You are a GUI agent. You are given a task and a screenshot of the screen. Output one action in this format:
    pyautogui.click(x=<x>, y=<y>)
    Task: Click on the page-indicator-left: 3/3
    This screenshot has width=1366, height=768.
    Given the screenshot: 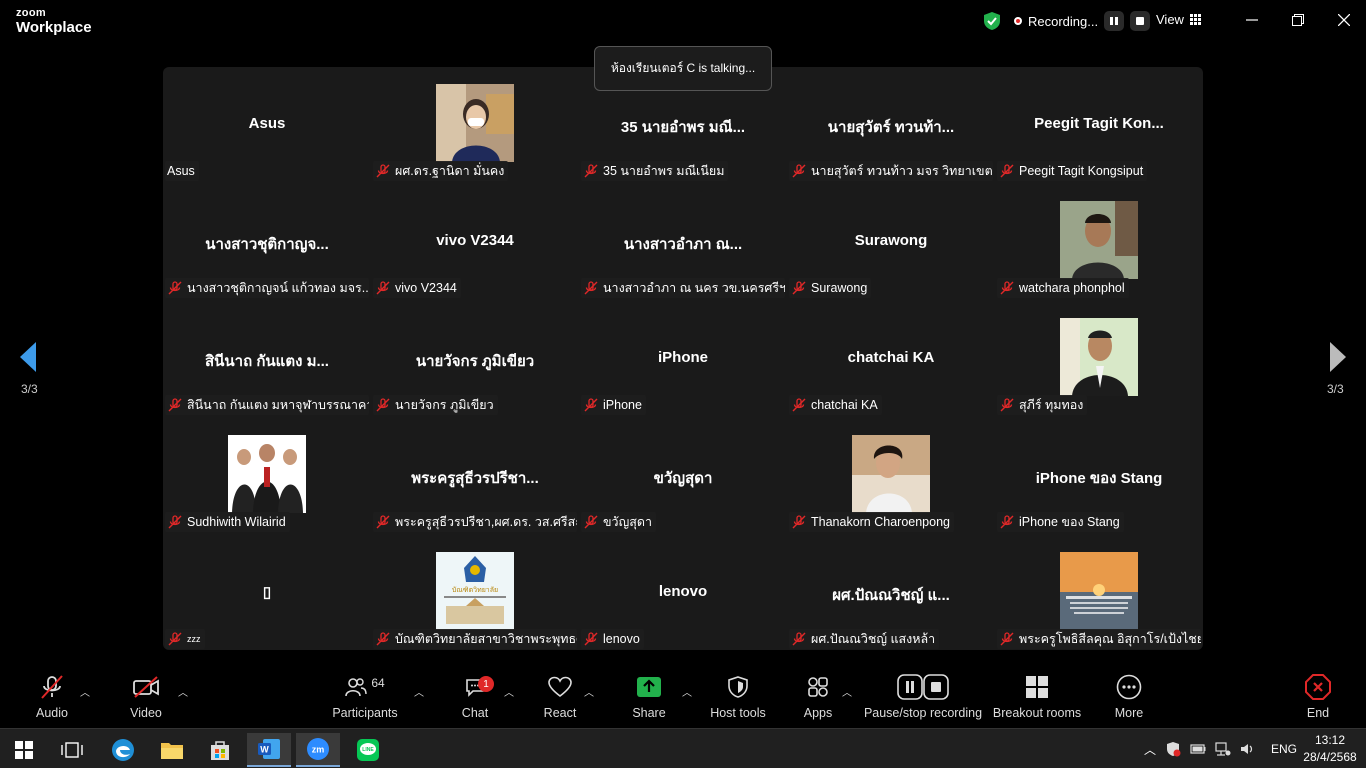 What is the action you would take?
    pyautogui.click(x=29, y=389)
    